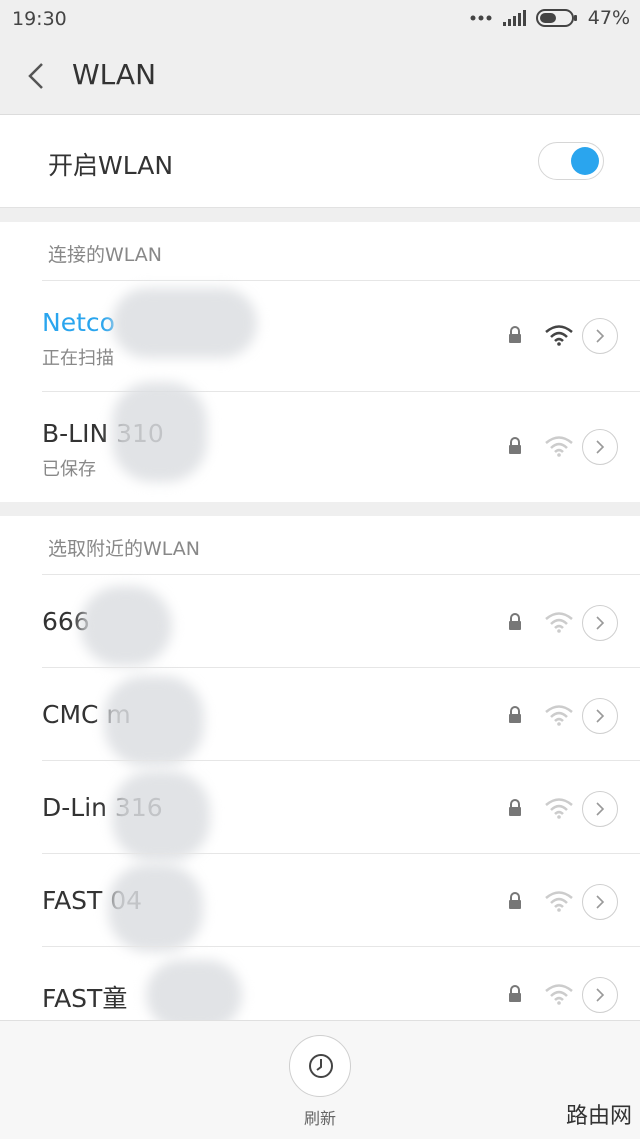 This screenshot has width=640, height=1139. I want to click on wlan-toggle-switch, so click(571, 161).